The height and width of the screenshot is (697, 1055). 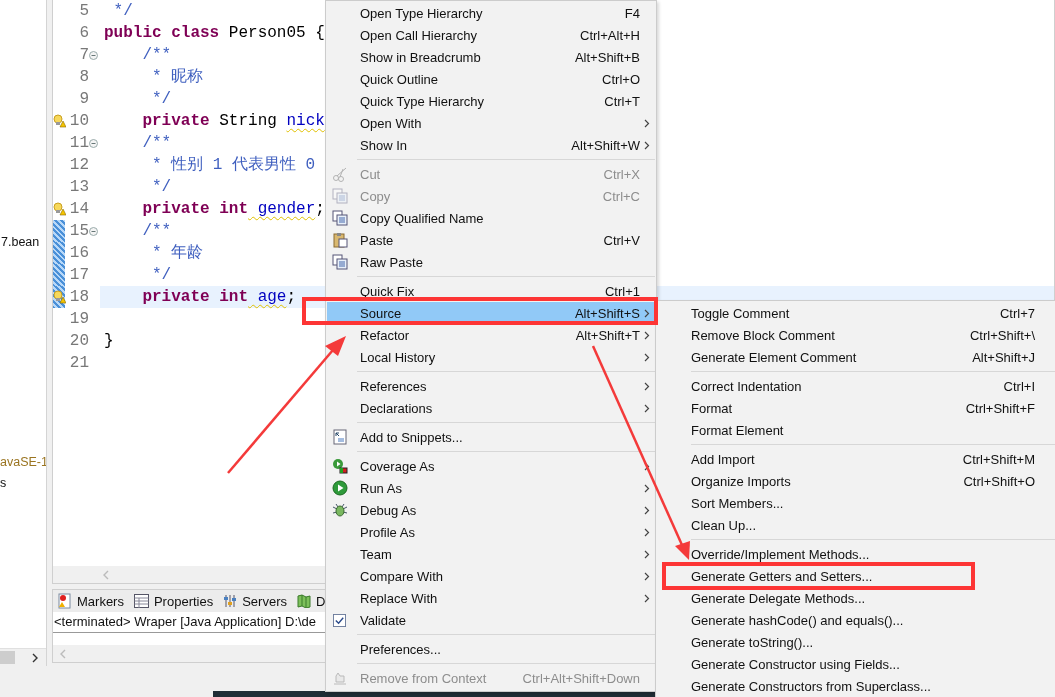 I want to click on menu-item: Generate Element Comment Alt+Shift+J, so click(x=856, y=357).